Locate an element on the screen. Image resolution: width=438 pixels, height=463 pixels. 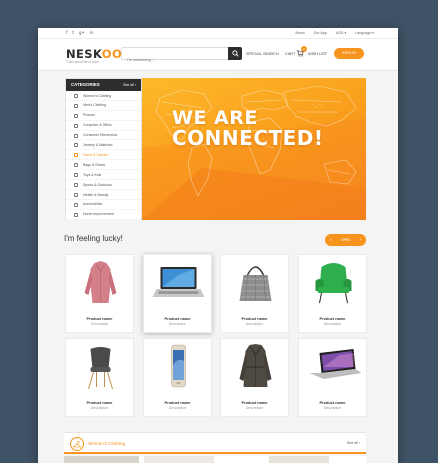
category-label: Computer & Office is located at coordinates (97, 125).